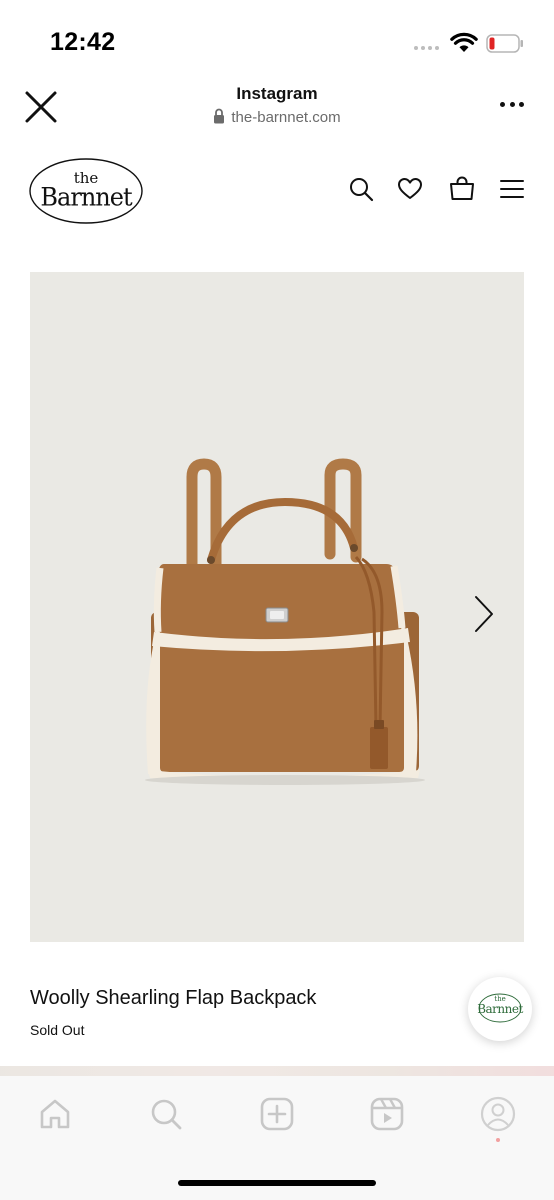  Describe the element at coordinates (484, 614) in the screenshot. I see `next-image-chevron-icon` at that location.